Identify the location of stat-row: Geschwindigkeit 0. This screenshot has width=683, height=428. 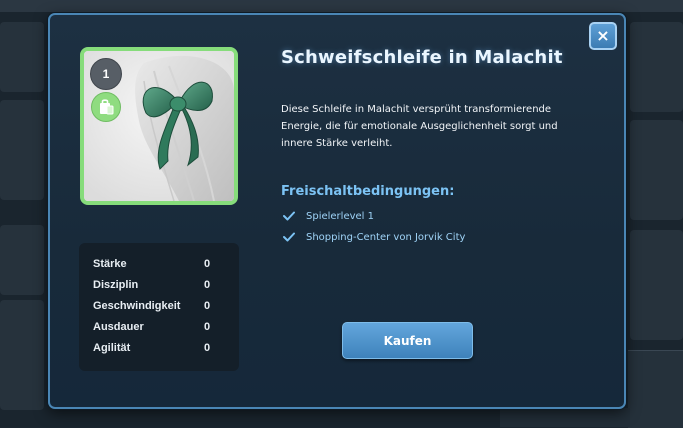
(159, 306).